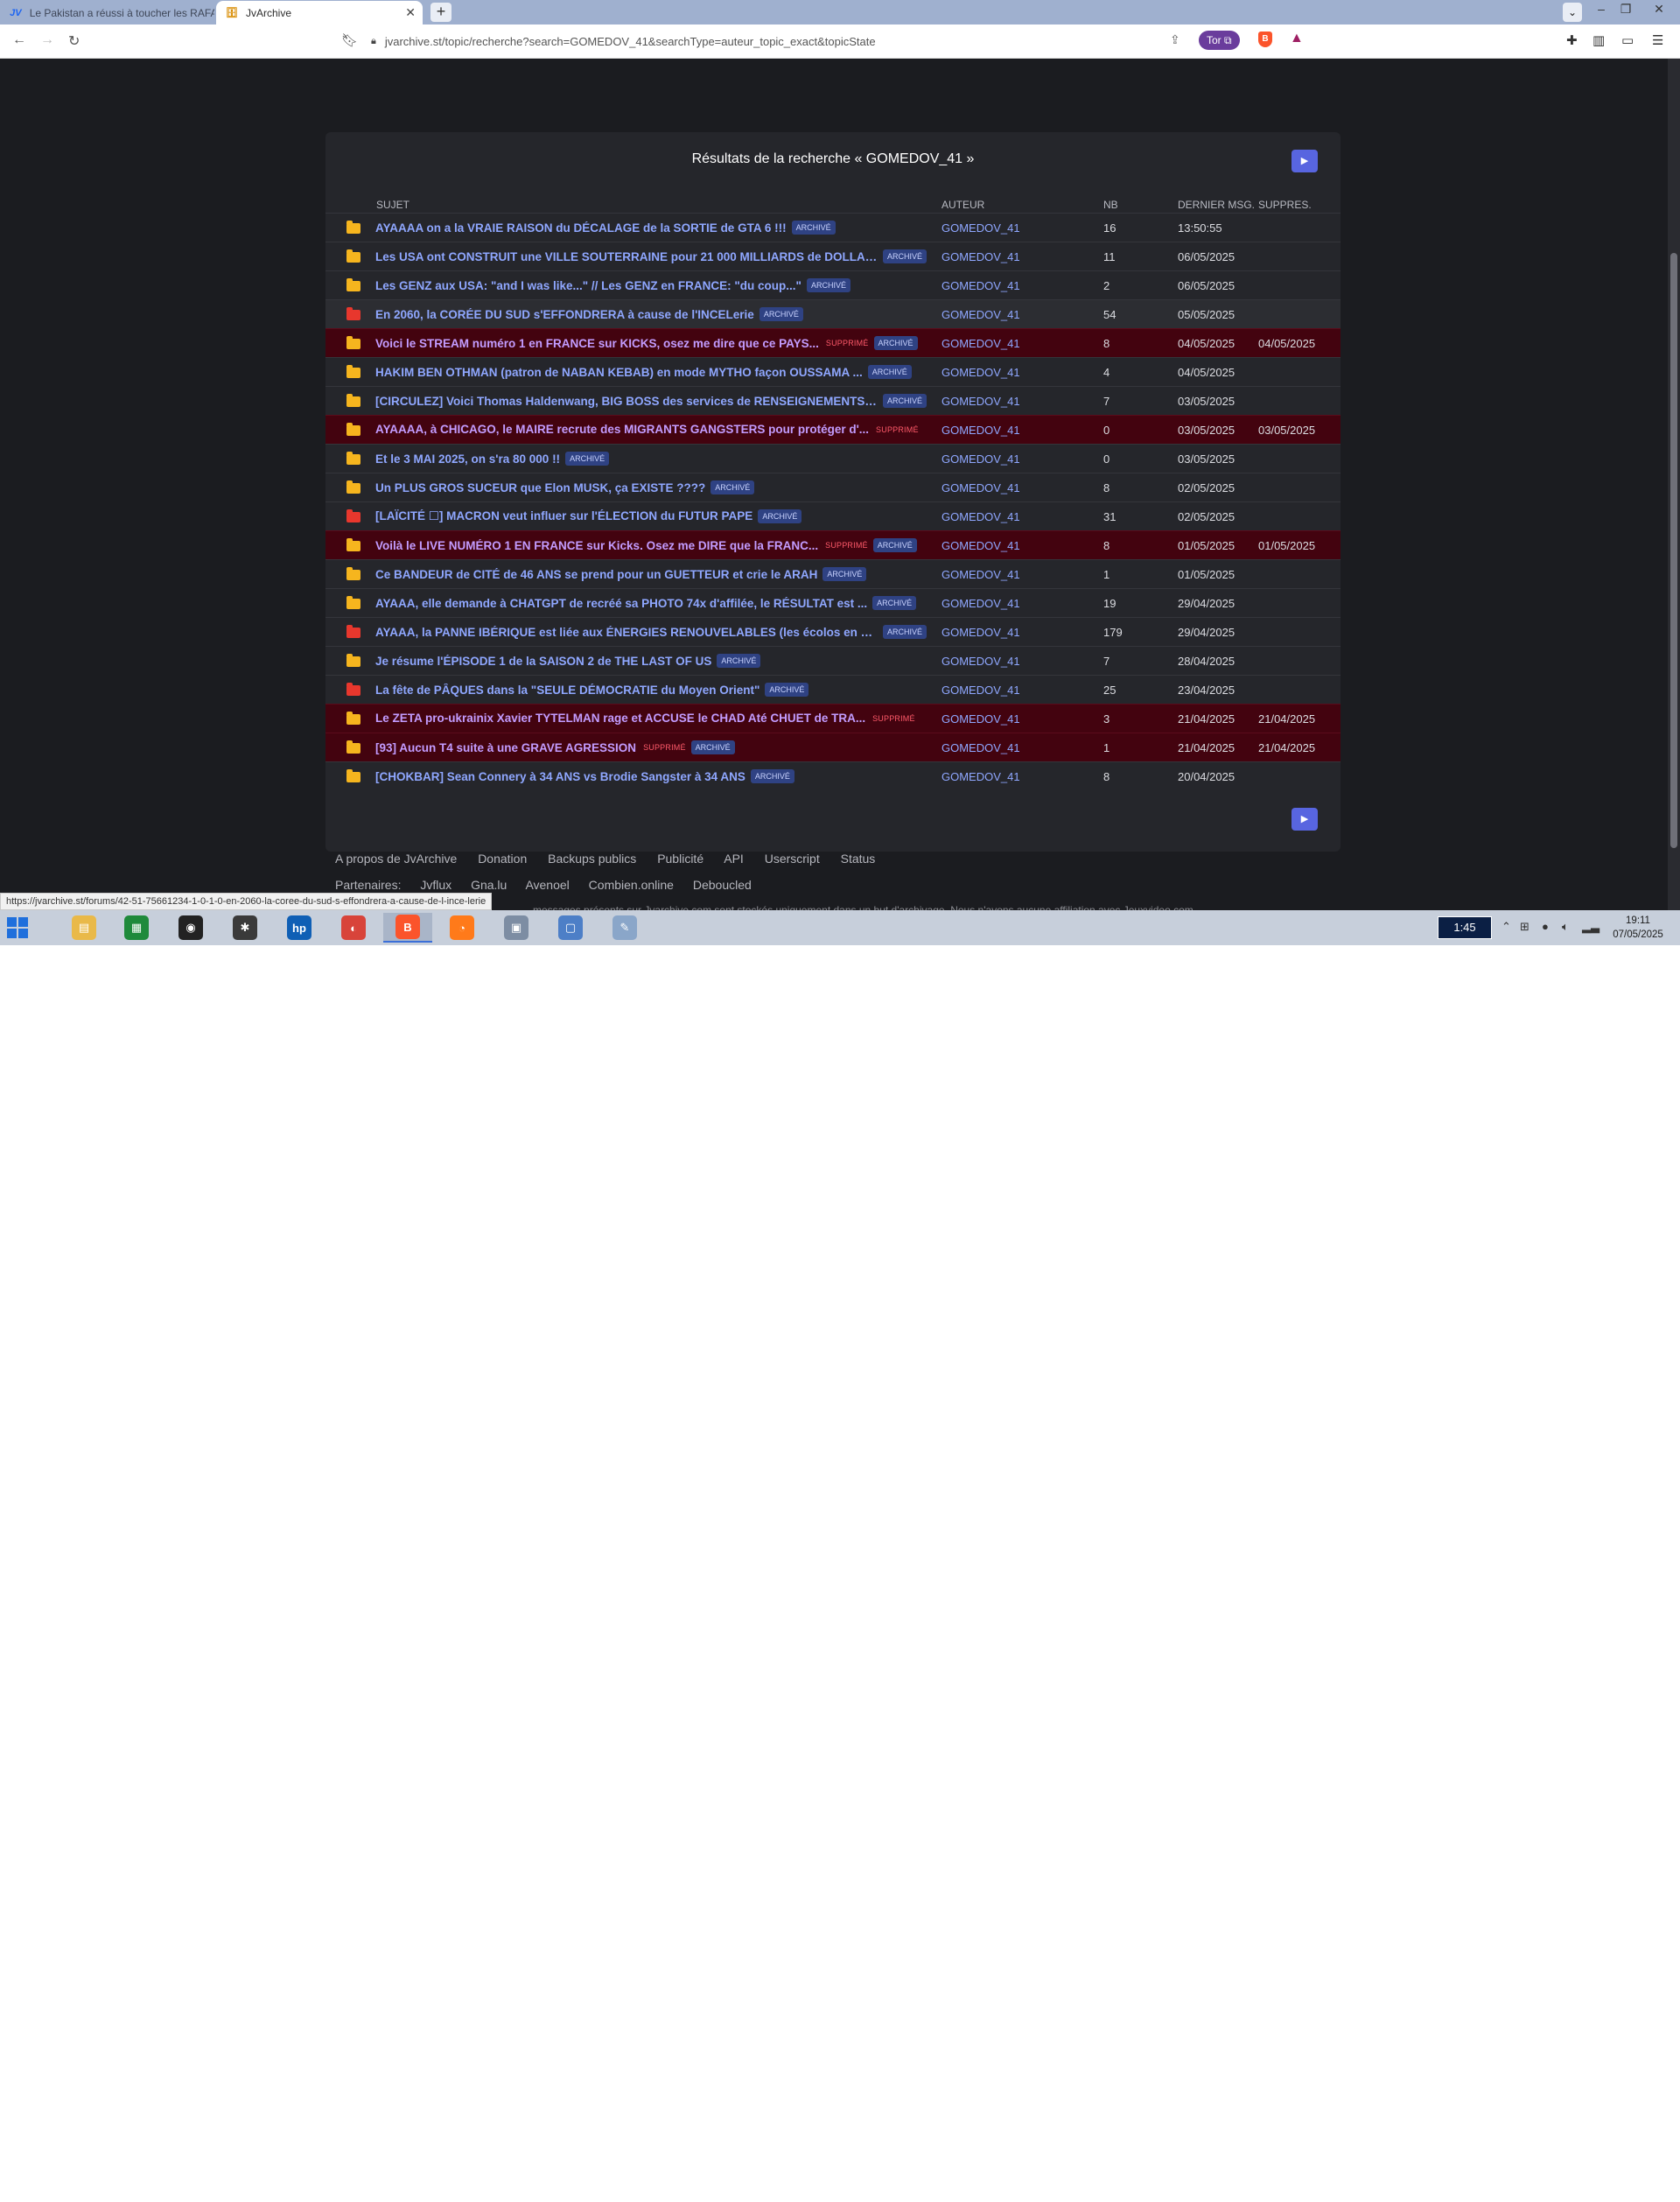  Describe the element at coordinates (722, 885) in the screenshot. I see `partner-link-deboucled: Deboucled` at that location.